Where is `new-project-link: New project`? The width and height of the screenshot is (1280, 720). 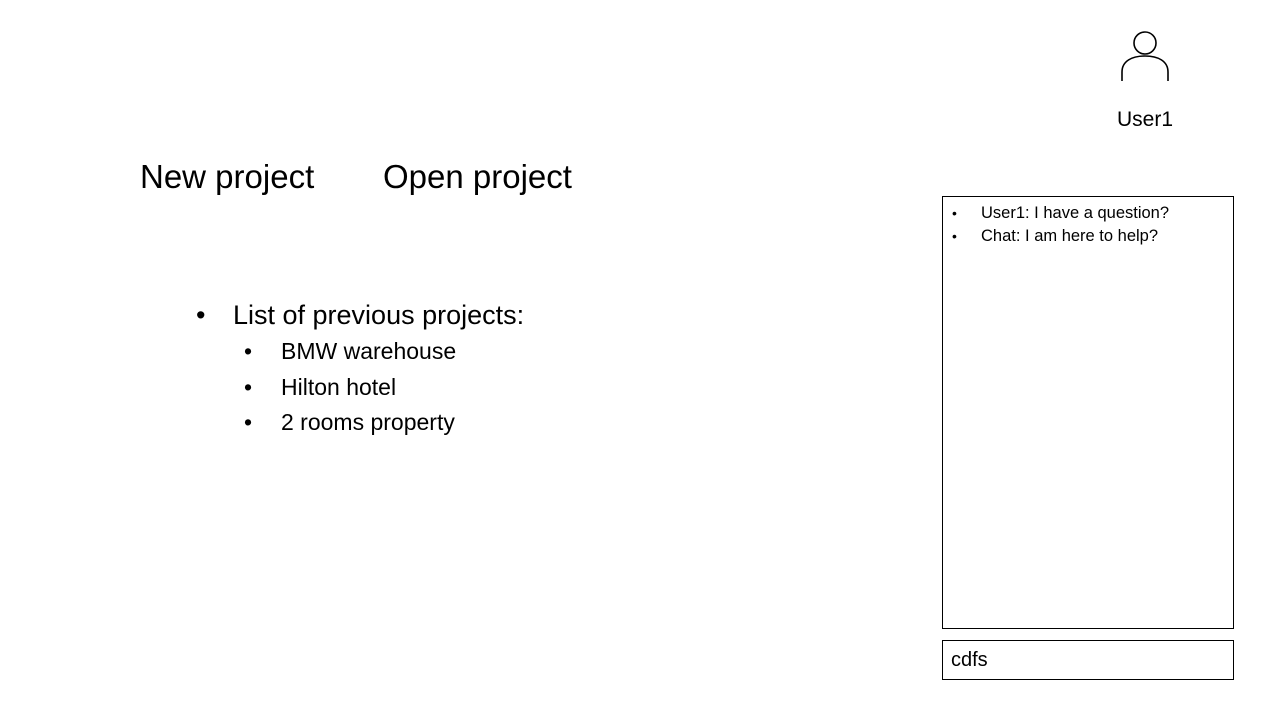
new-project-link: New project is located at coordinates (227, 177).